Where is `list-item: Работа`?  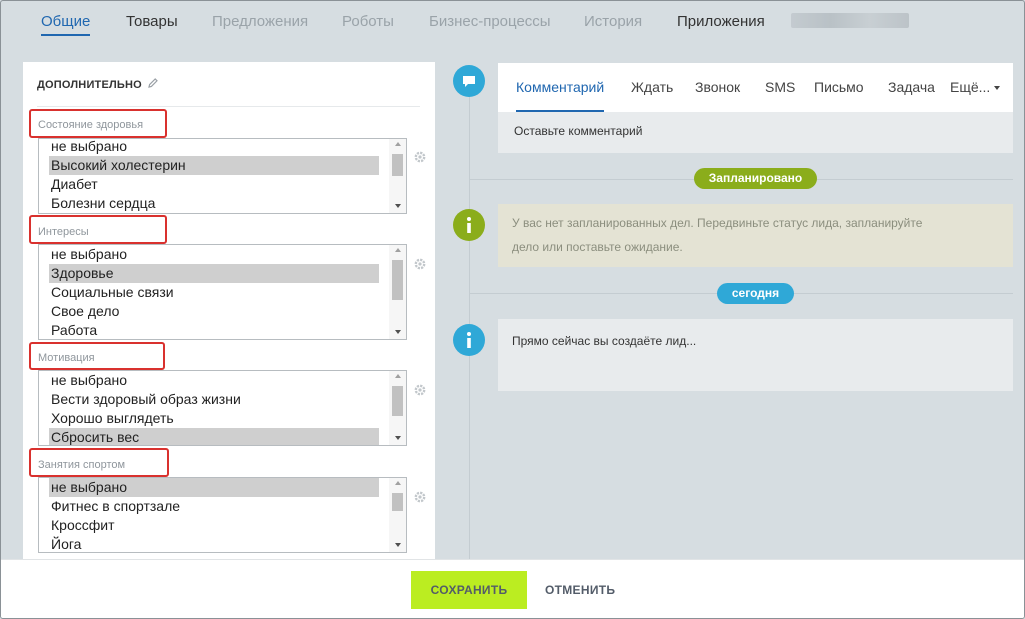
list-item: Работа is located at coordinates (214, 330).